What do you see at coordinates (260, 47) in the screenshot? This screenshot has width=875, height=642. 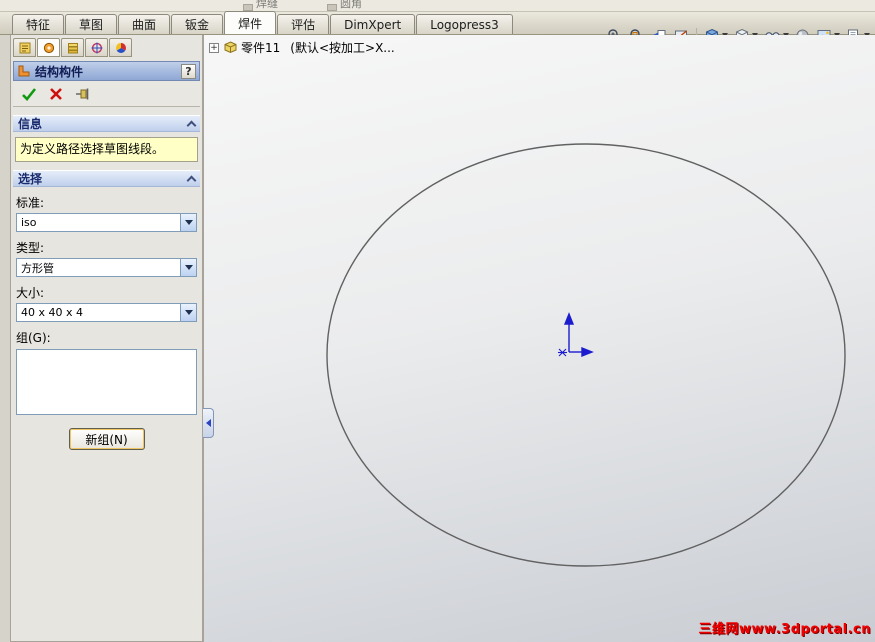 I see `part-name: 零件11` at bounding box center [260, 47].